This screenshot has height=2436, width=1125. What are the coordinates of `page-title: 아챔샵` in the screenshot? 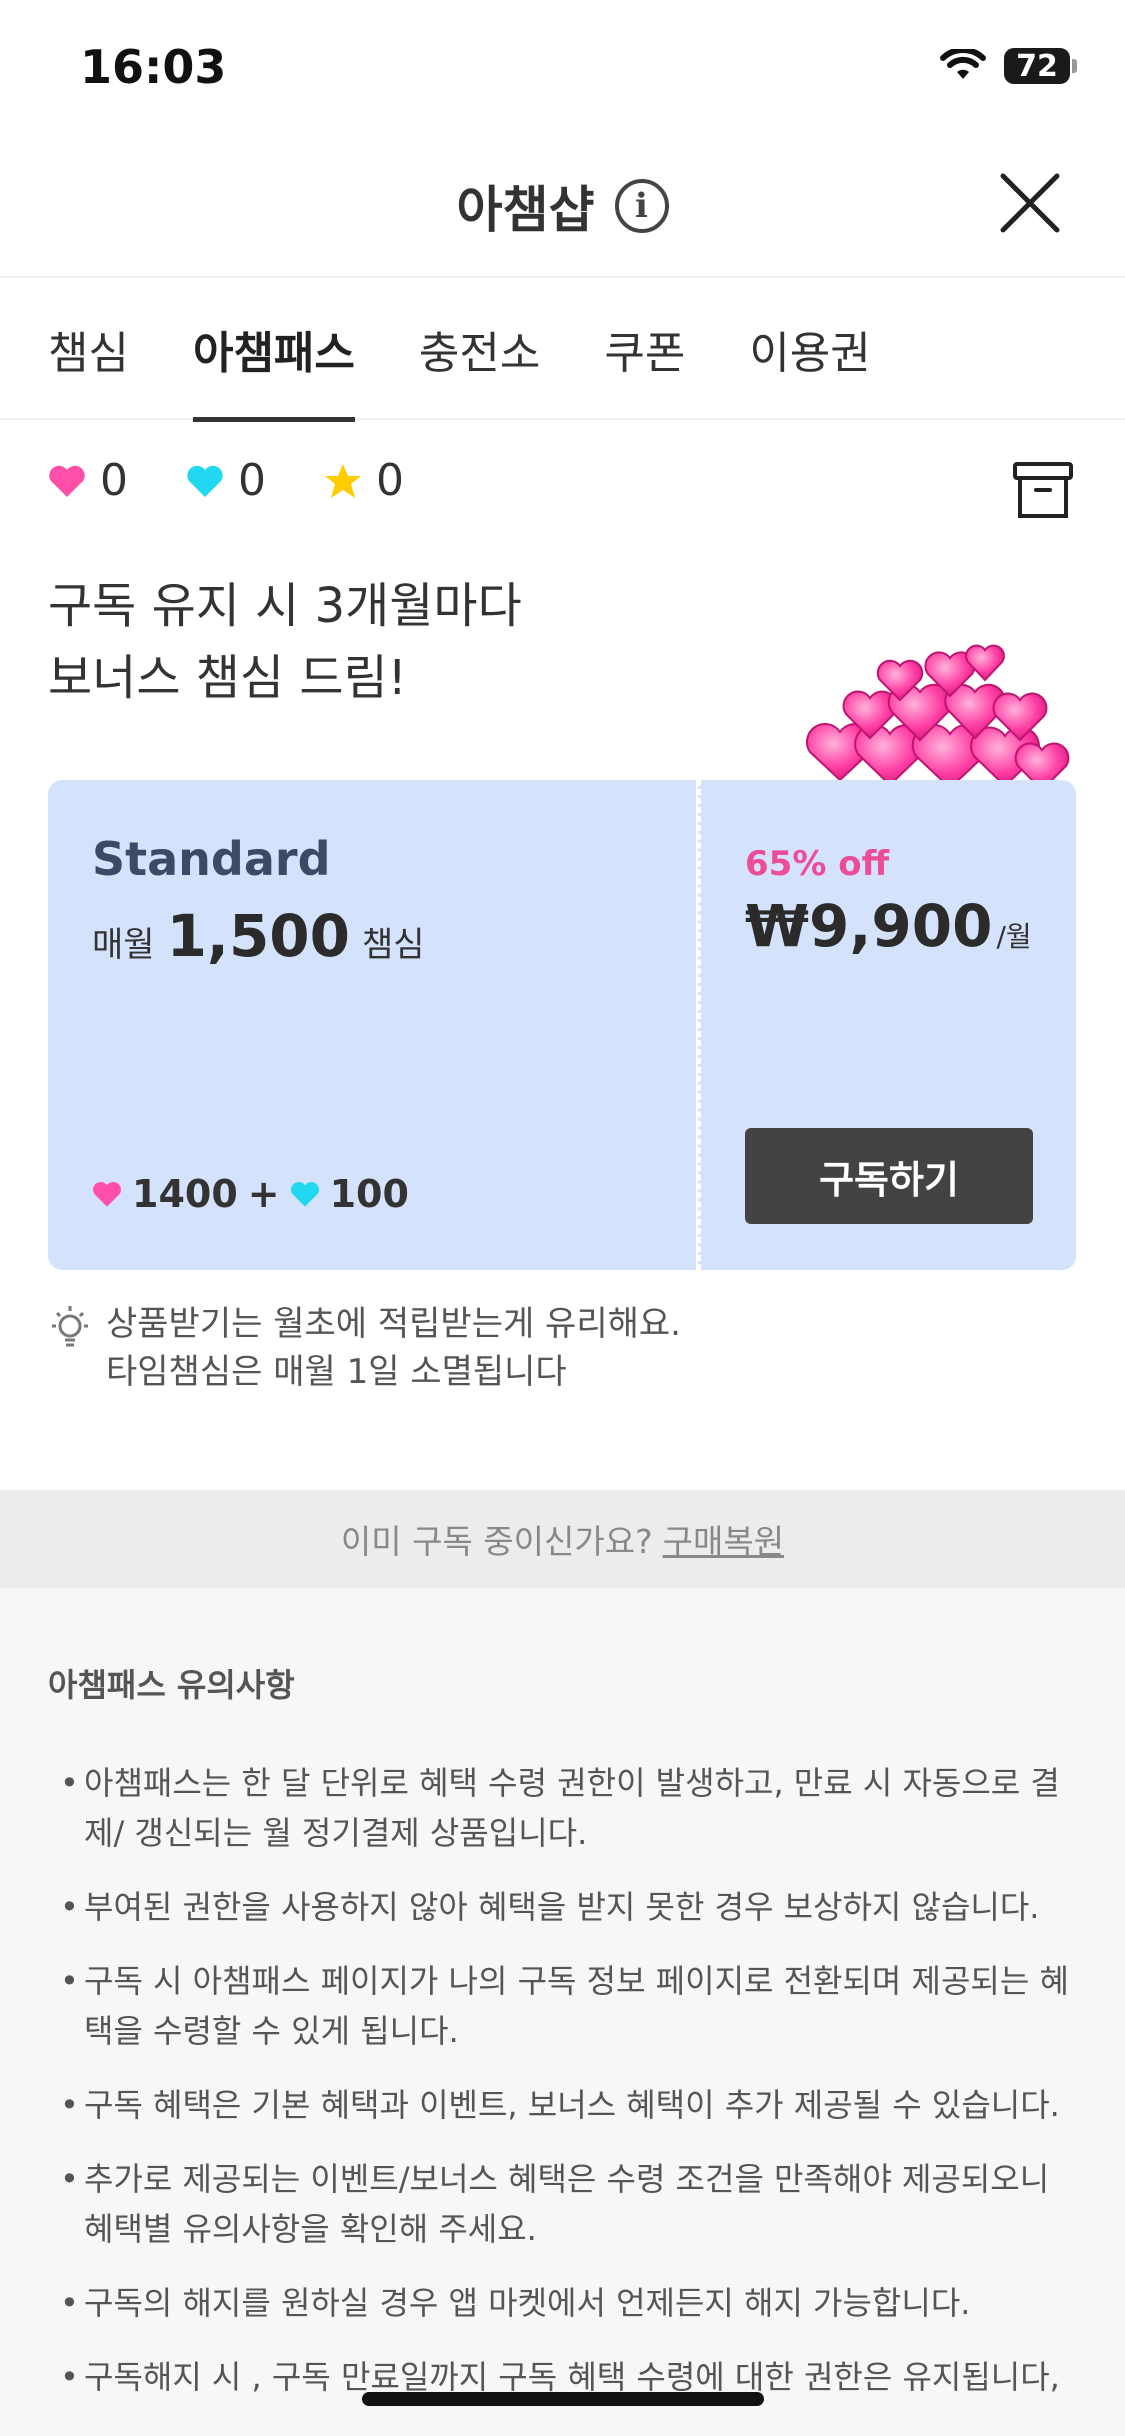 It's located at (525, 210).